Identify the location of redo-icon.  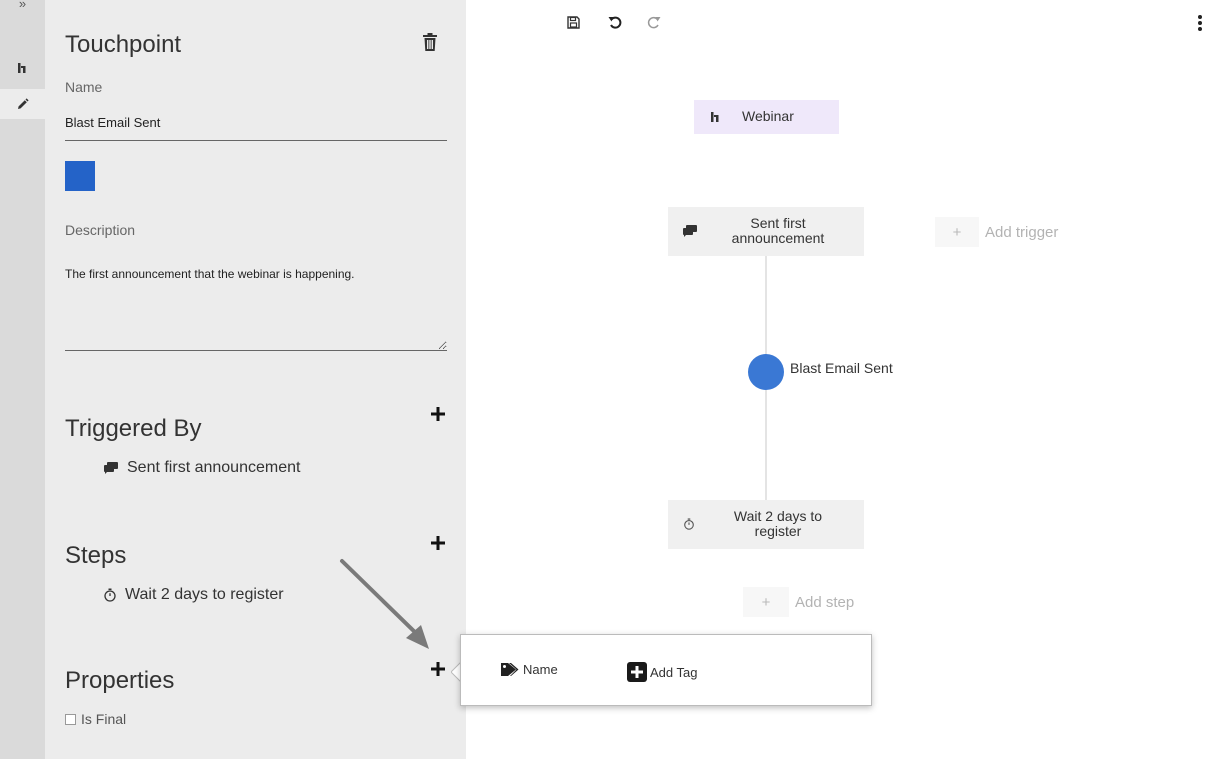
(654, 22).